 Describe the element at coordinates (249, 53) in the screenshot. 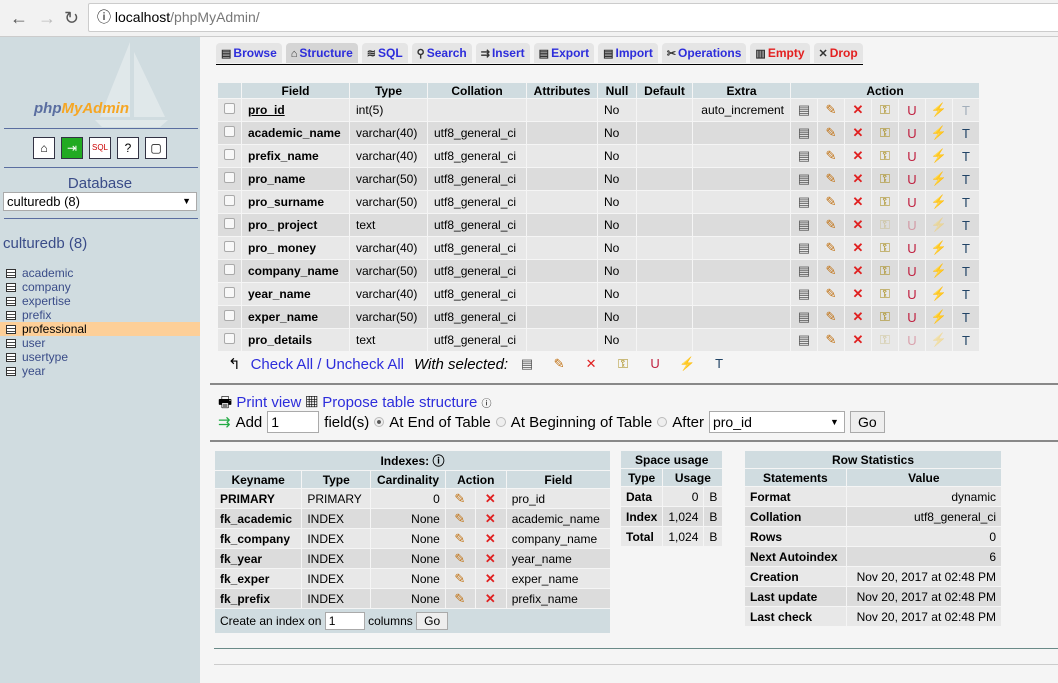

I see `tab-browse: ▤ Browse` at that location.